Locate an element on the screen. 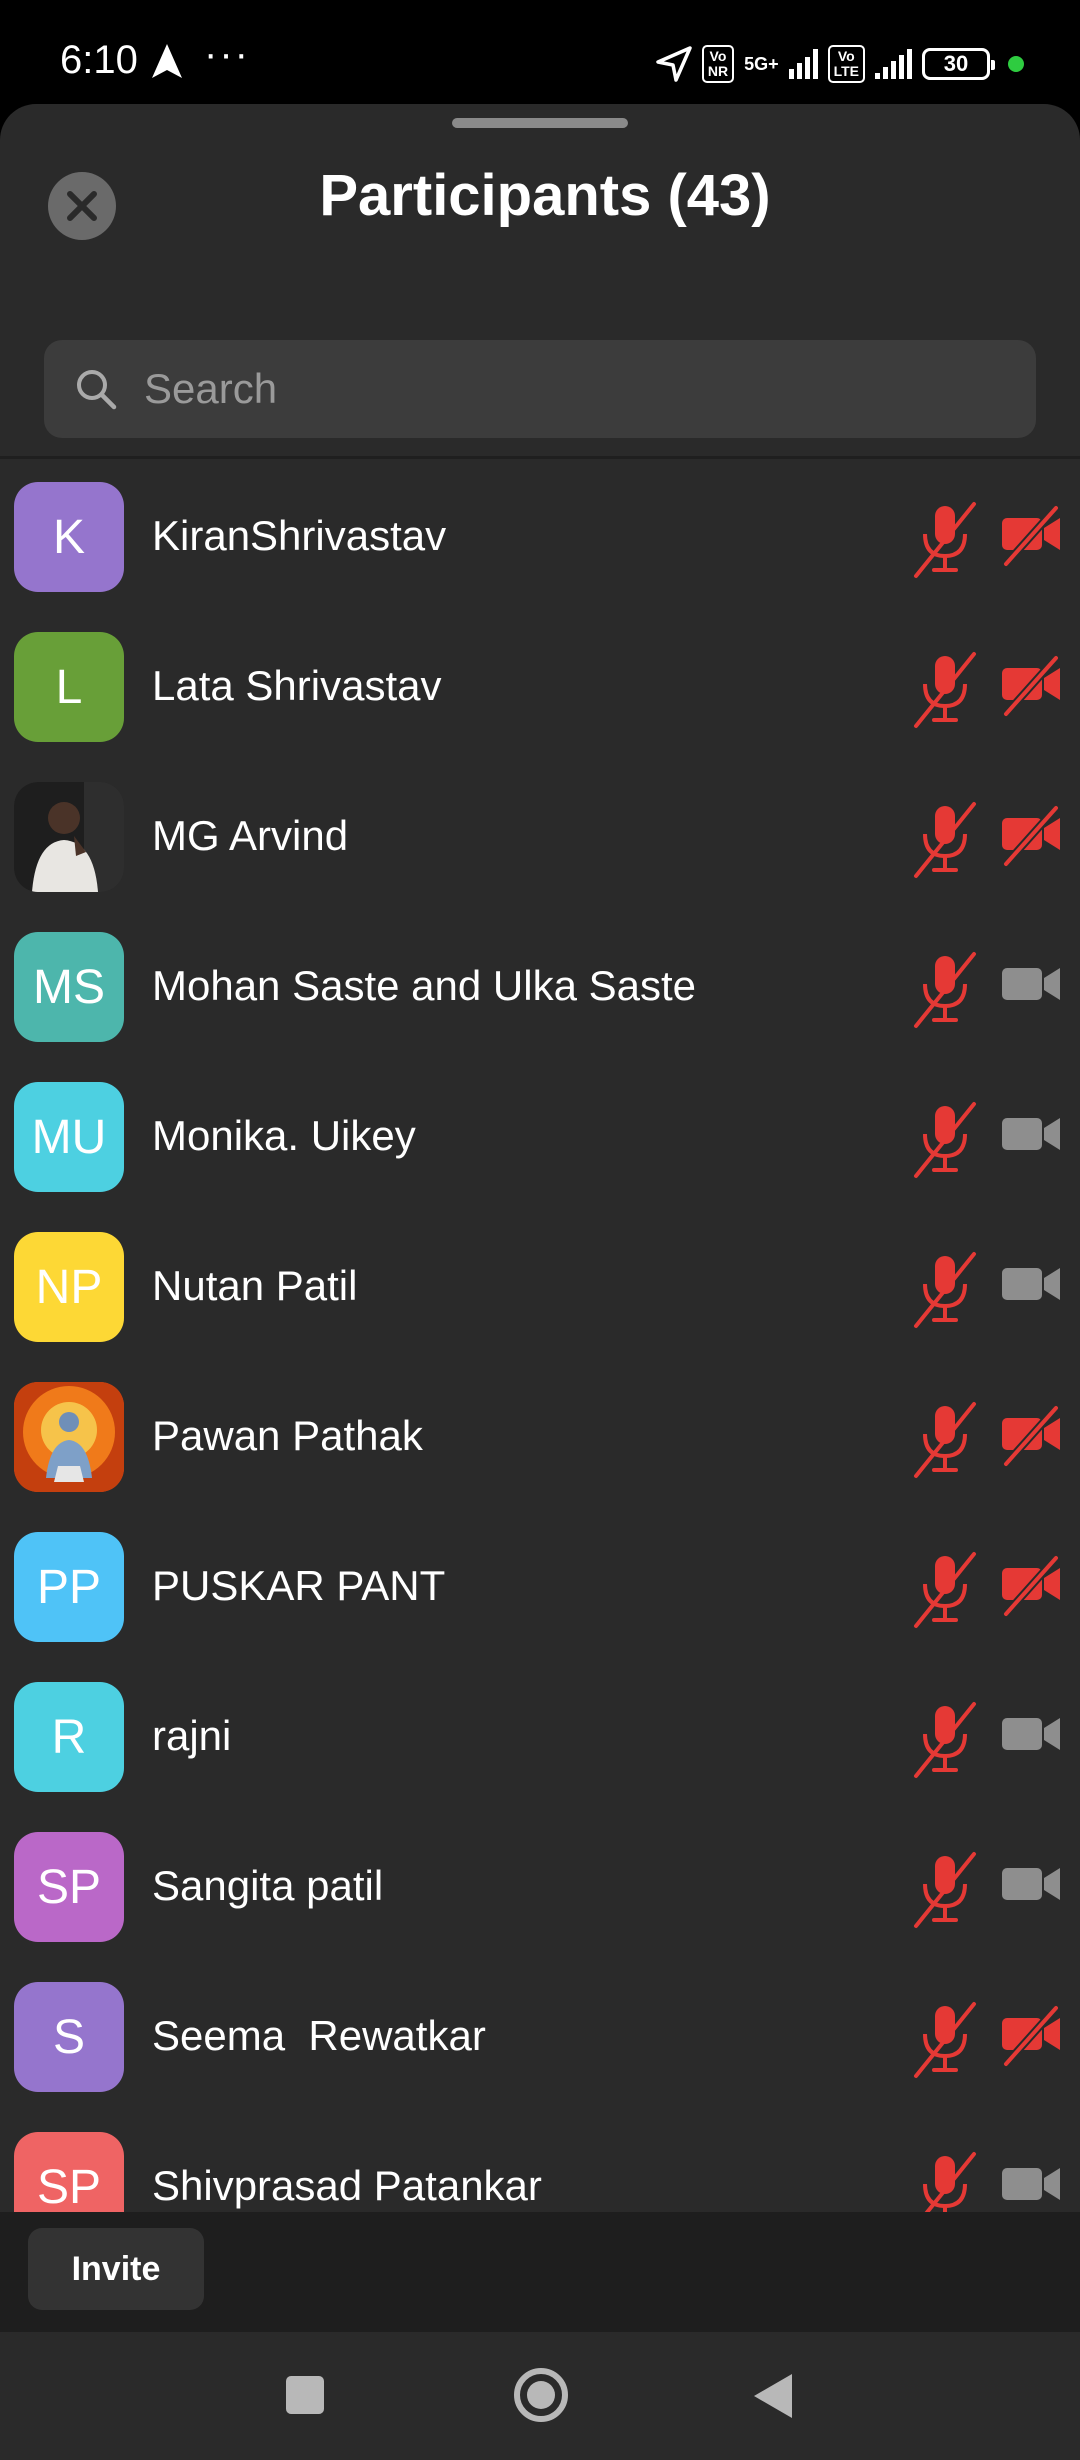 The image size is (1080, 2460). bottom-action-bar: Invite is located at coordinates (540, 2272).